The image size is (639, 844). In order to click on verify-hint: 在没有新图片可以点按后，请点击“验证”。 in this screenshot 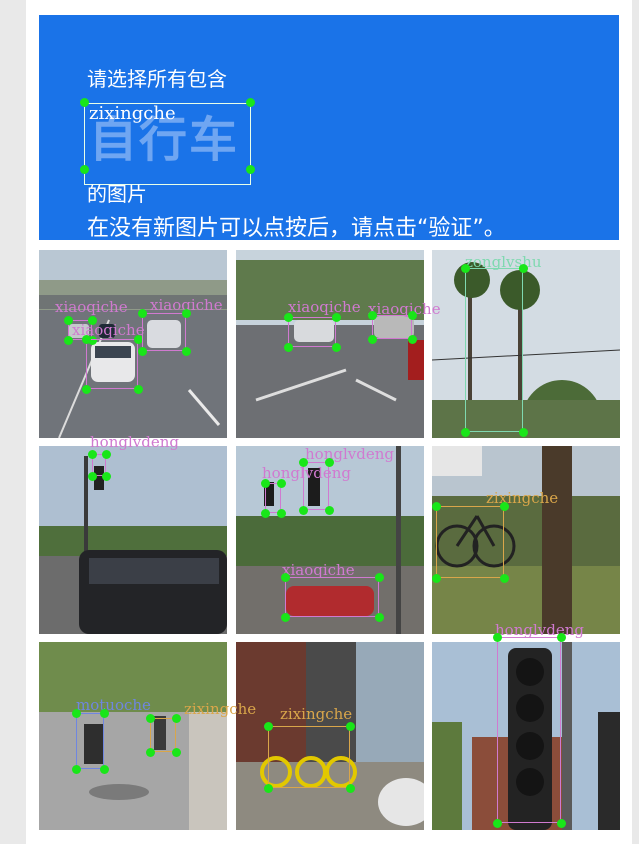, I will do `click(296, 228)`.